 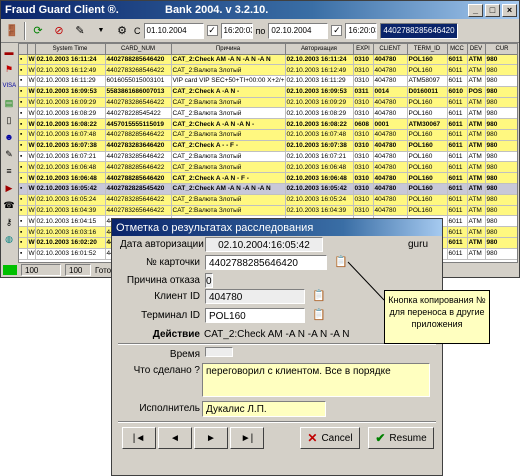 What do you see at coordinates (9, 188) in the screenshot?
I see `sign-icon: ▶` at bounding box center [9, 188].